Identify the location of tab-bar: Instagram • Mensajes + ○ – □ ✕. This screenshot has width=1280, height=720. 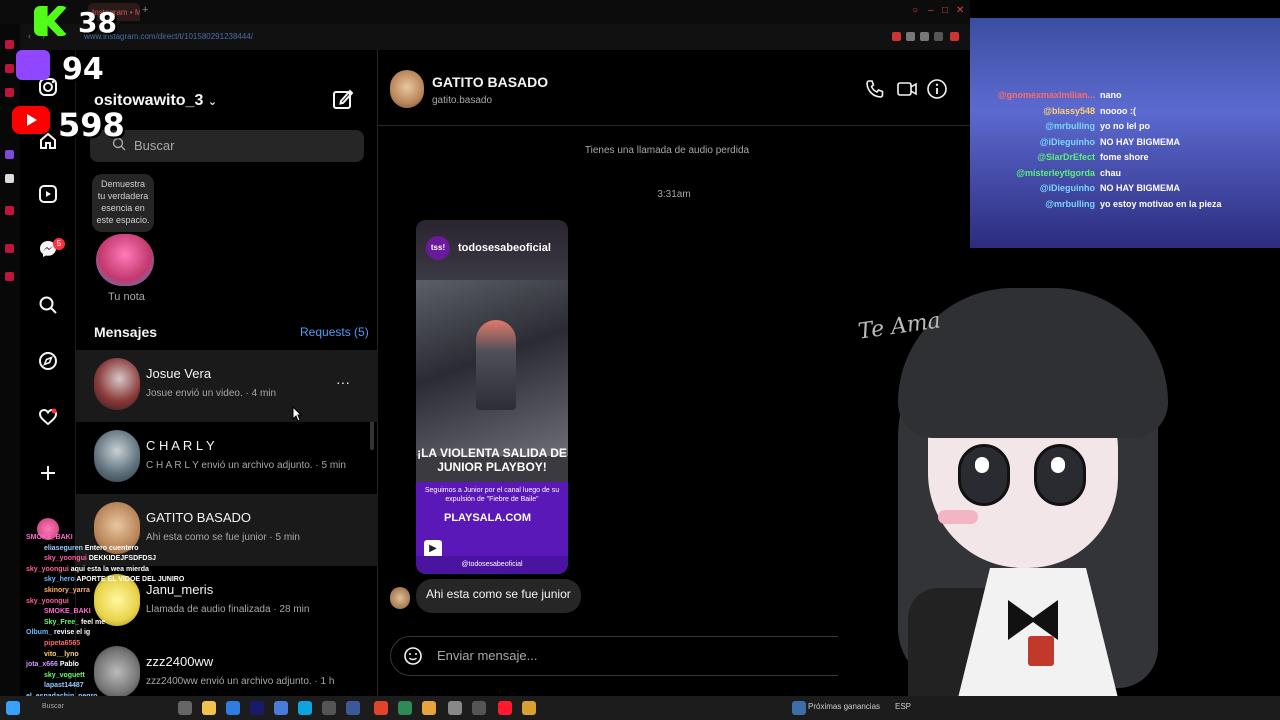
(485, 12).